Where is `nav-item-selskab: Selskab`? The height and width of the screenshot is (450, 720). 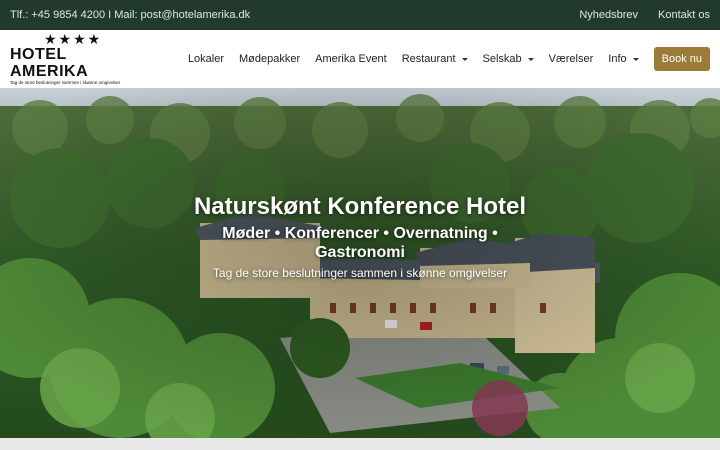
nav-item-selskab: Selskab is located at coordinates (508, 59).